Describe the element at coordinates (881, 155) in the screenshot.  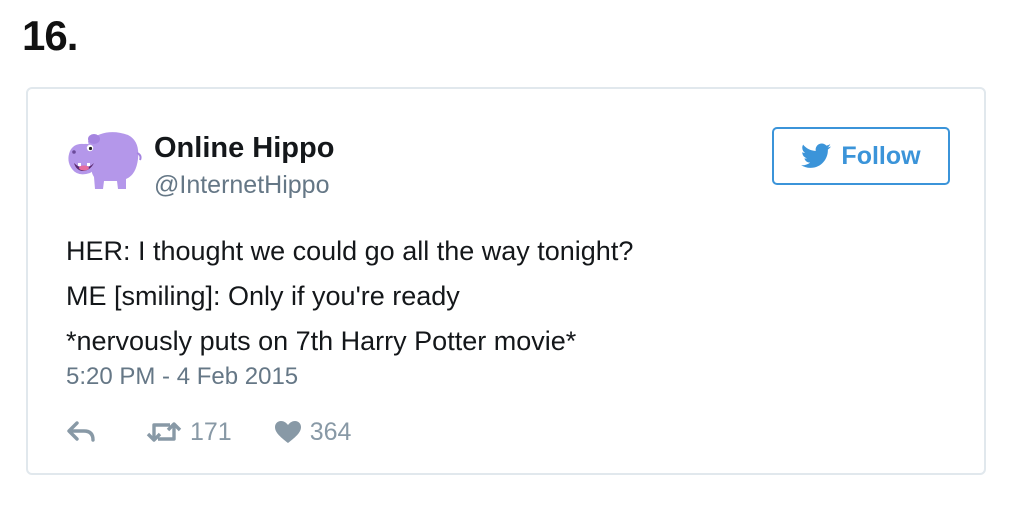
I see `follow-label: Follow` at that location.